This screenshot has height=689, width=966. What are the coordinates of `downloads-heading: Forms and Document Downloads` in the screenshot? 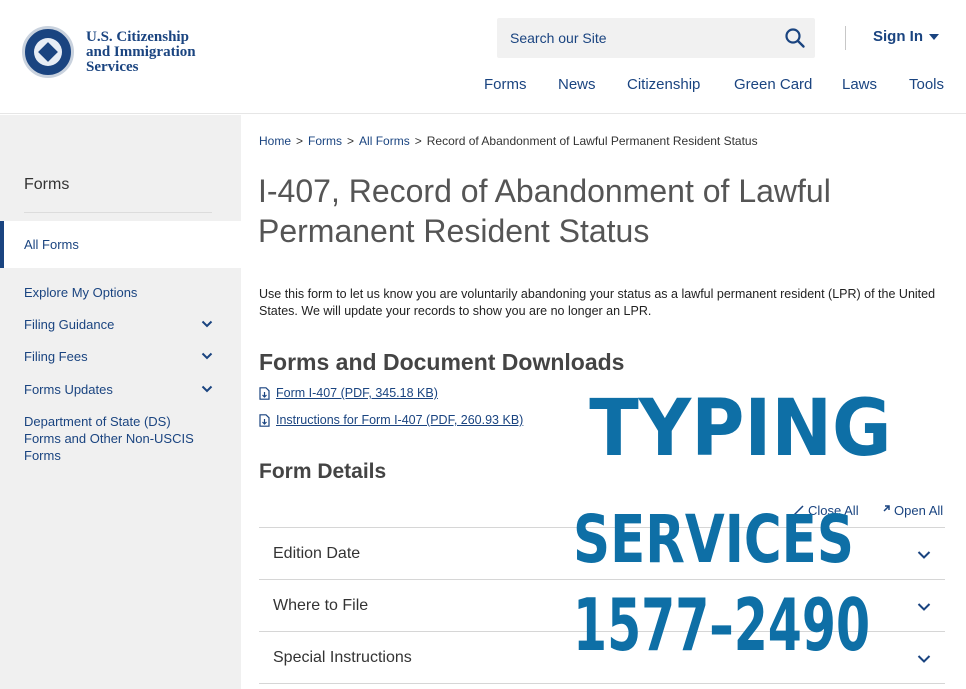 It's located at (442, 362).